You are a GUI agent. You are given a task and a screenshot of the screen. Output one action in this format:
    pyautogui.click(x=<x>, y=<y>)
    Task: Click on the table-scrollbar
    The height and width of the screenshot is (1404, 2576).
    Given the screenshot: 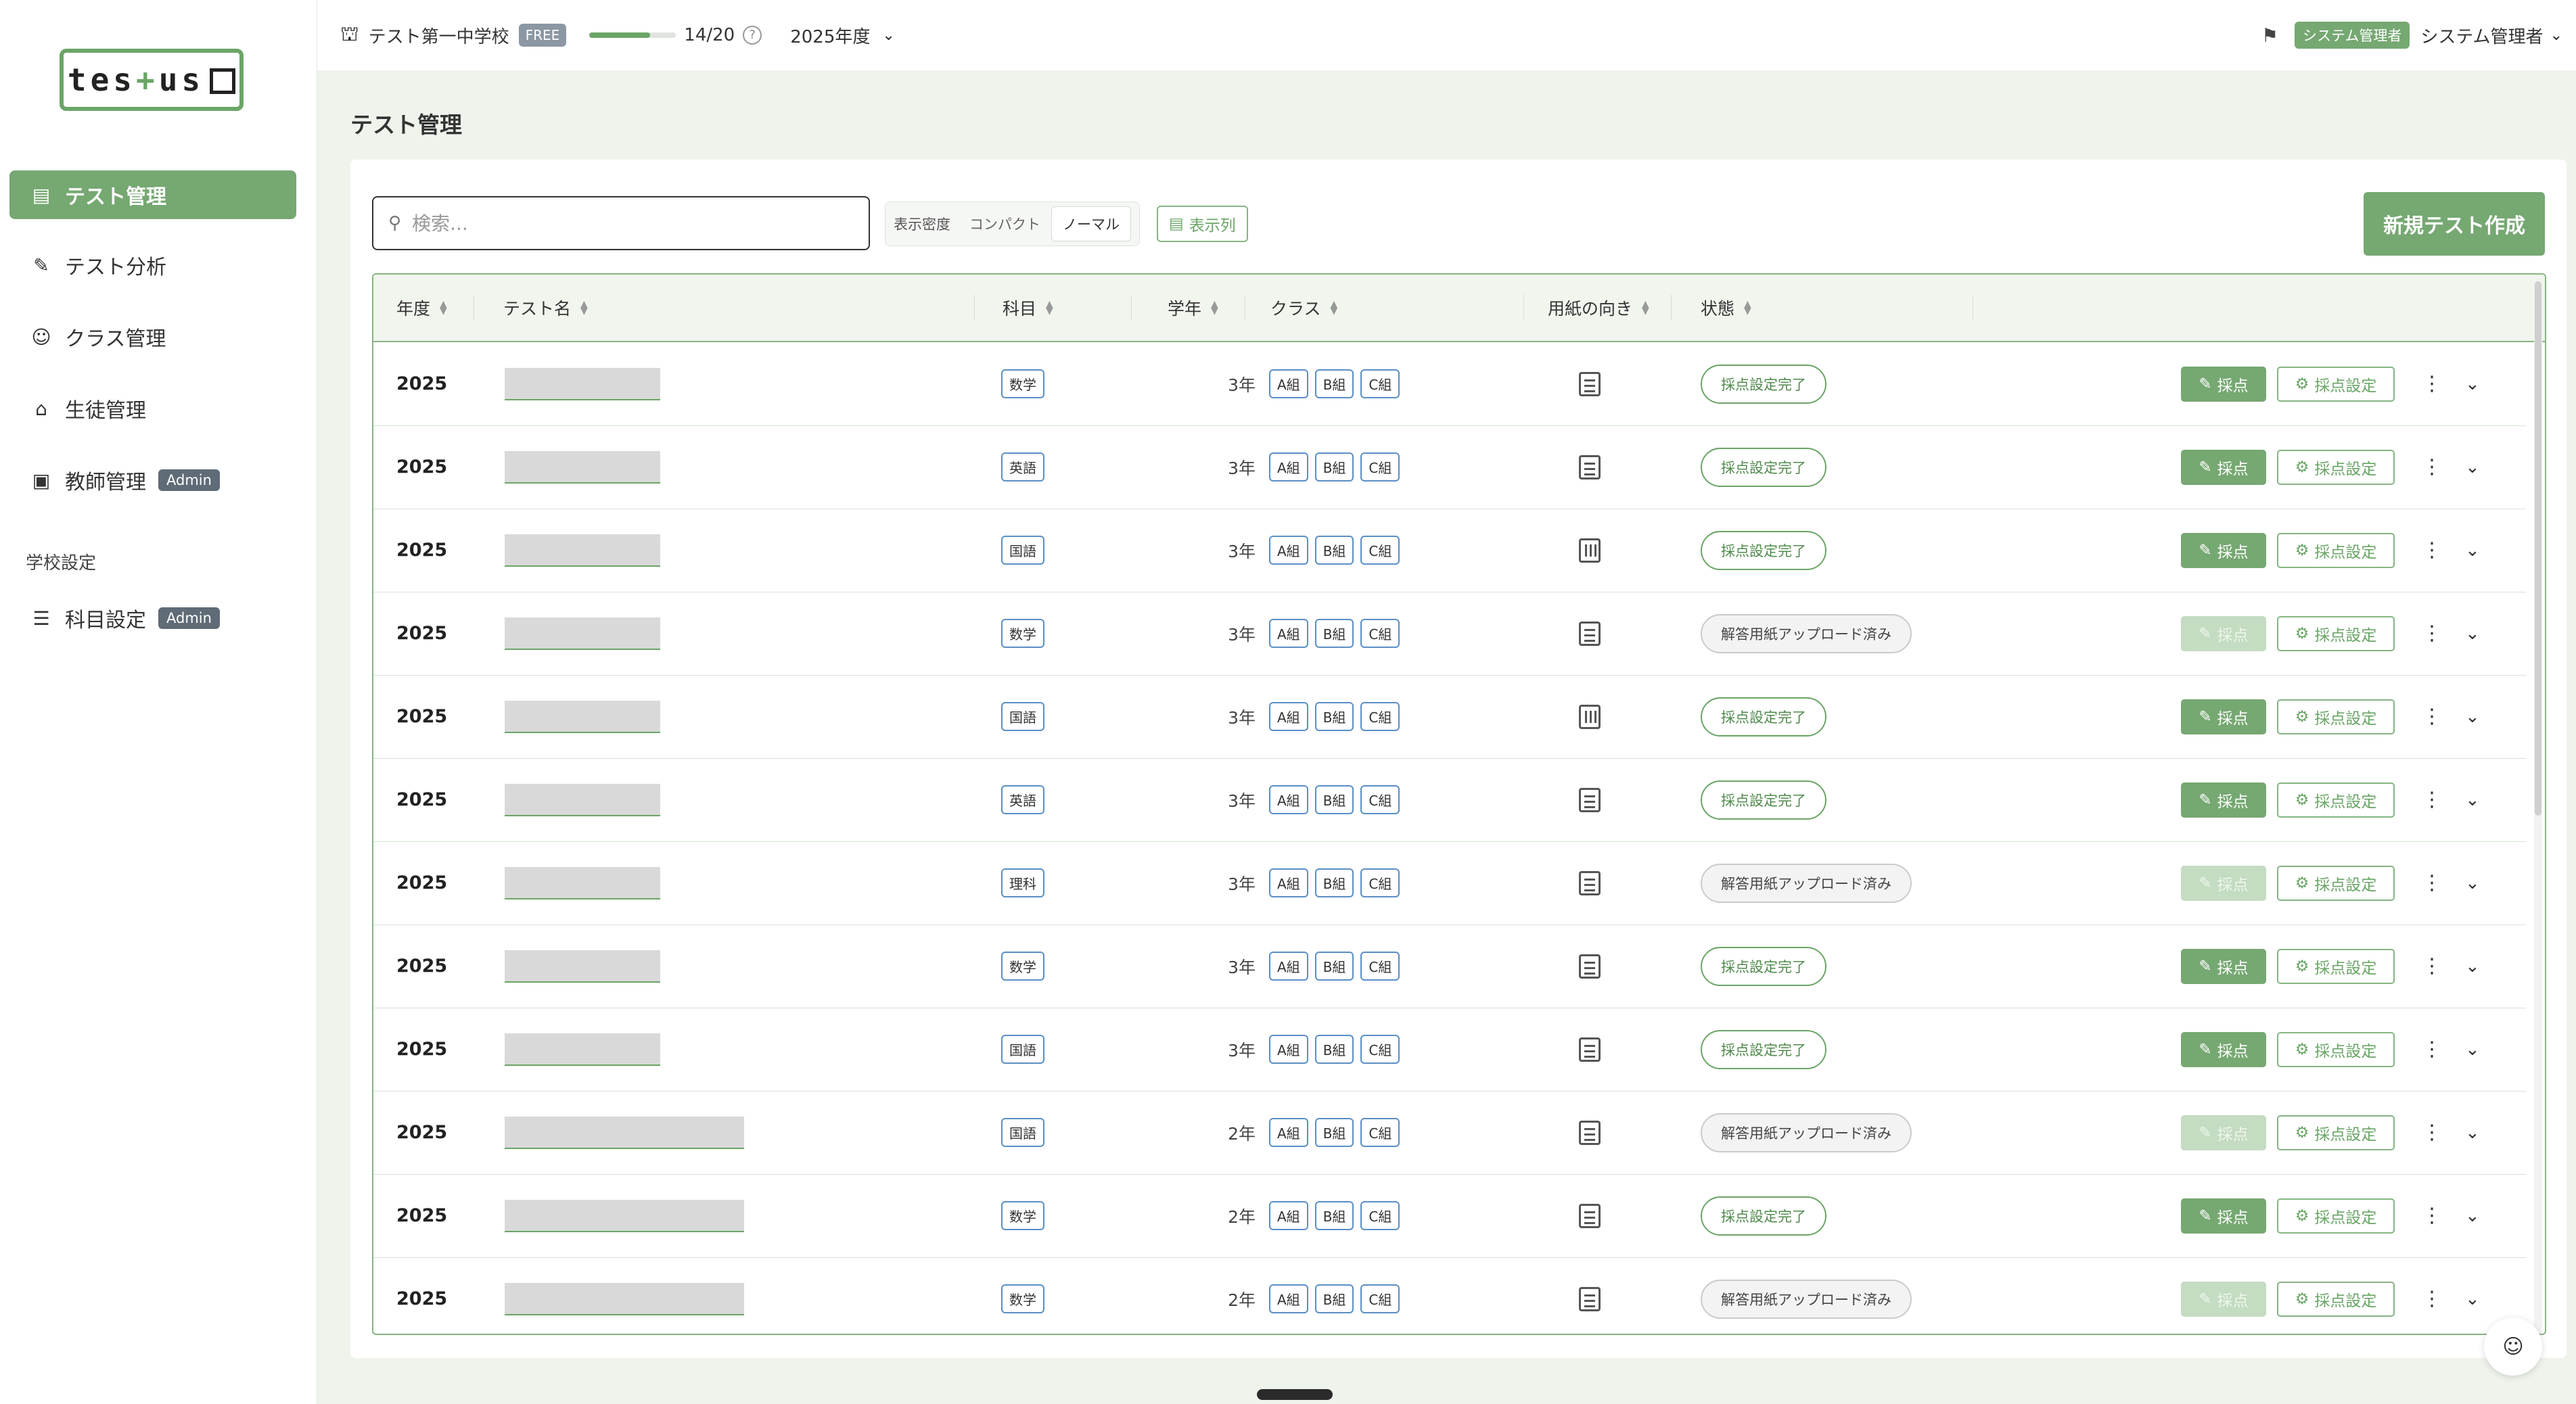 What is the action you would take?
    pyautogui.click(x=2538, y=807)
    